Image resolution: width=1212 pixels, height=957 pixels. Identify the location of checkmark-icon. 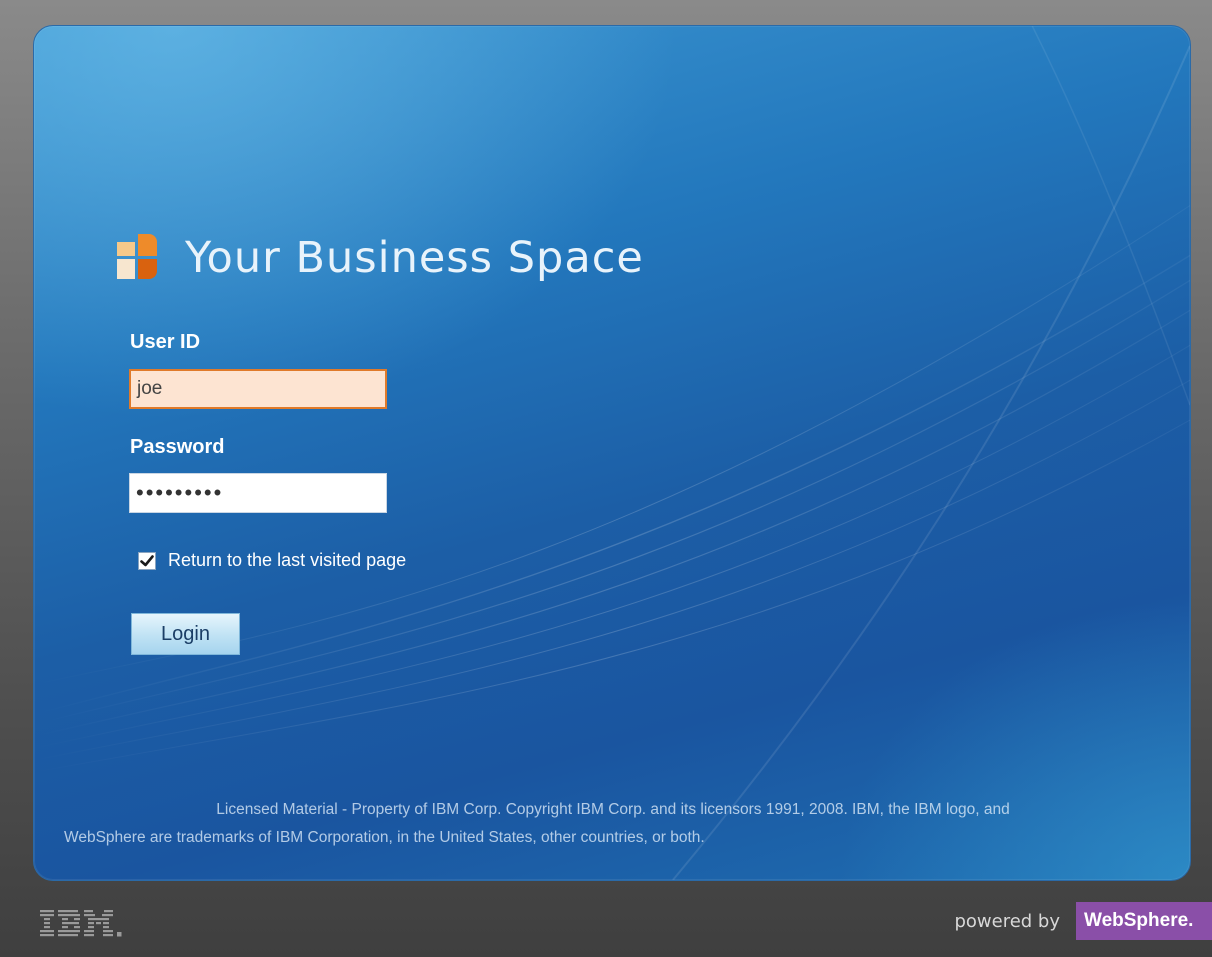
(147, 560).